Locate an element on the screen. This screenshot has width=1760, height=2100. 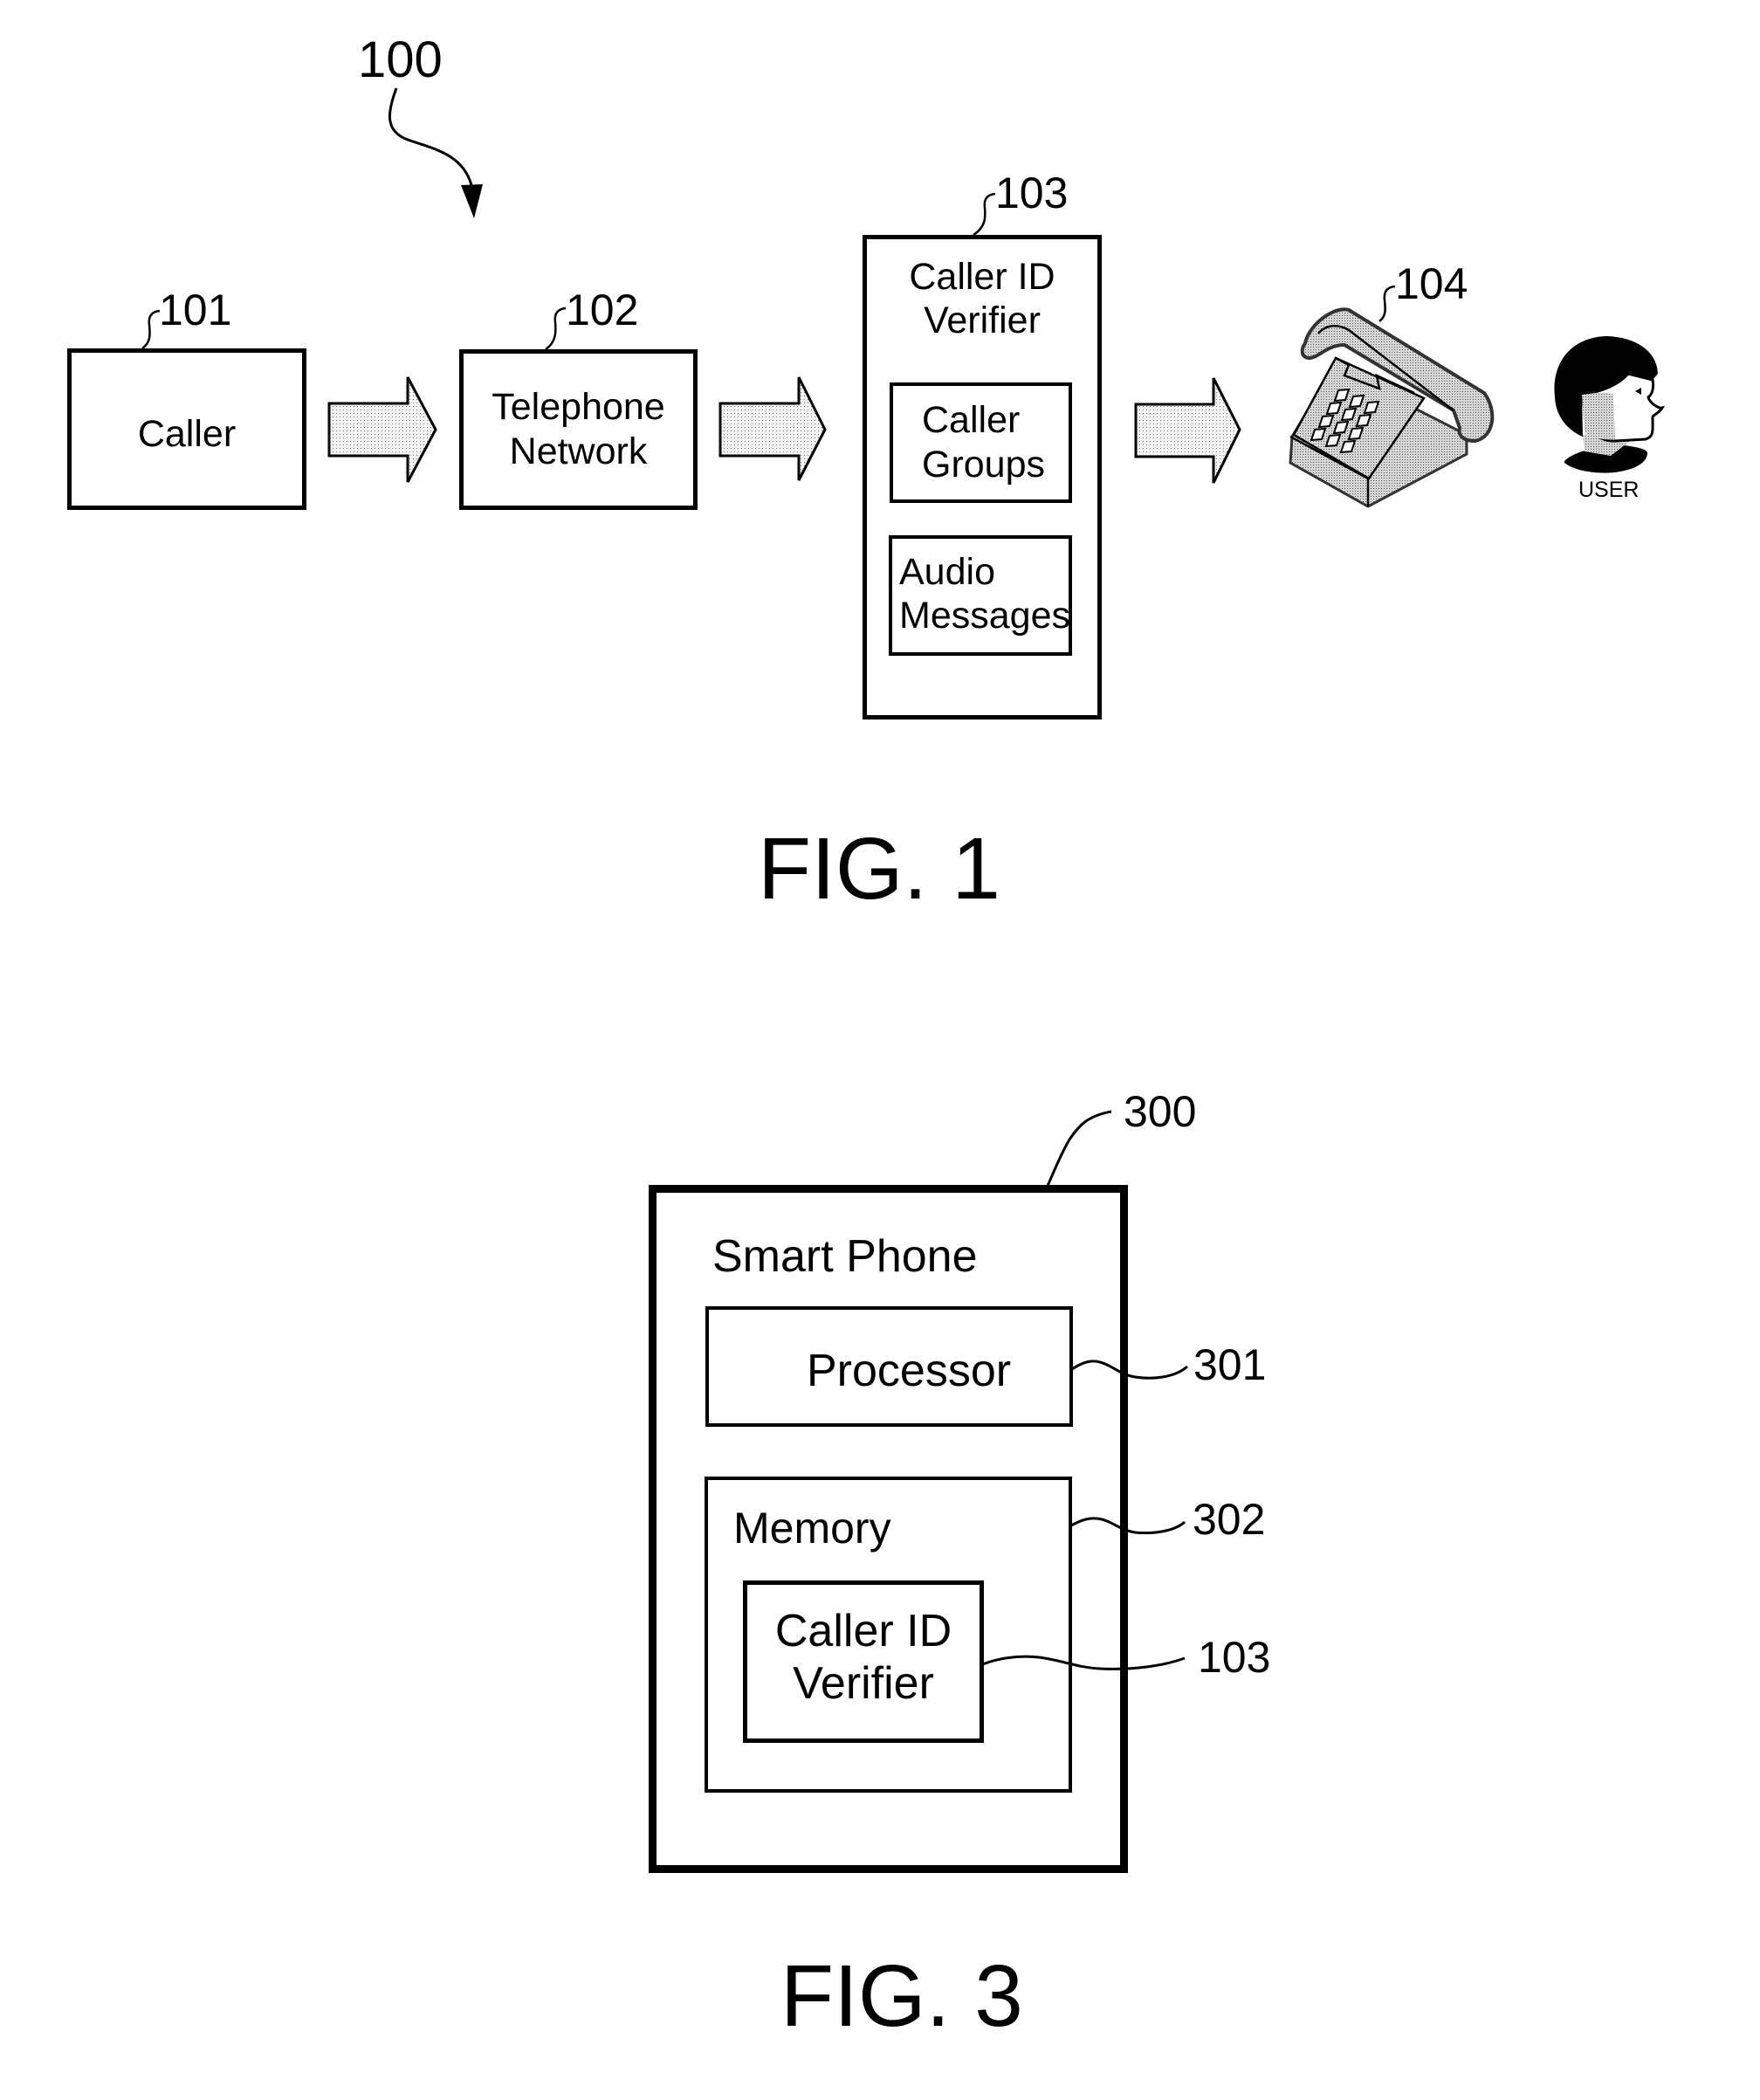
ref-numeral-104: 104 is located at coordinates (1431, 283).